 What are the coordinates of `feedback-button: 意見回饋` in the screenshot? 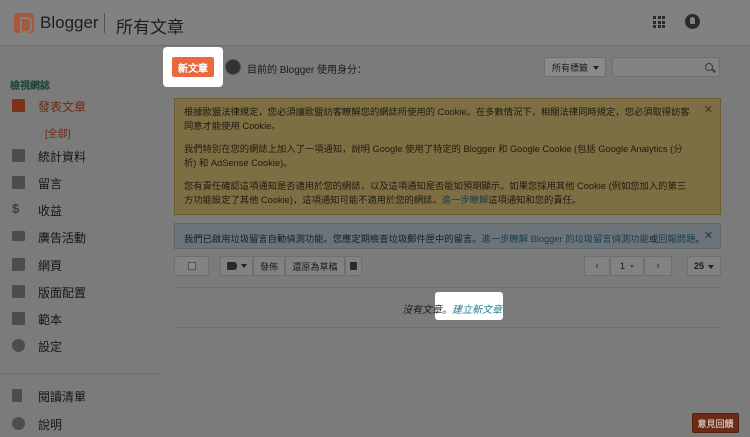 It's located at (715, 423).